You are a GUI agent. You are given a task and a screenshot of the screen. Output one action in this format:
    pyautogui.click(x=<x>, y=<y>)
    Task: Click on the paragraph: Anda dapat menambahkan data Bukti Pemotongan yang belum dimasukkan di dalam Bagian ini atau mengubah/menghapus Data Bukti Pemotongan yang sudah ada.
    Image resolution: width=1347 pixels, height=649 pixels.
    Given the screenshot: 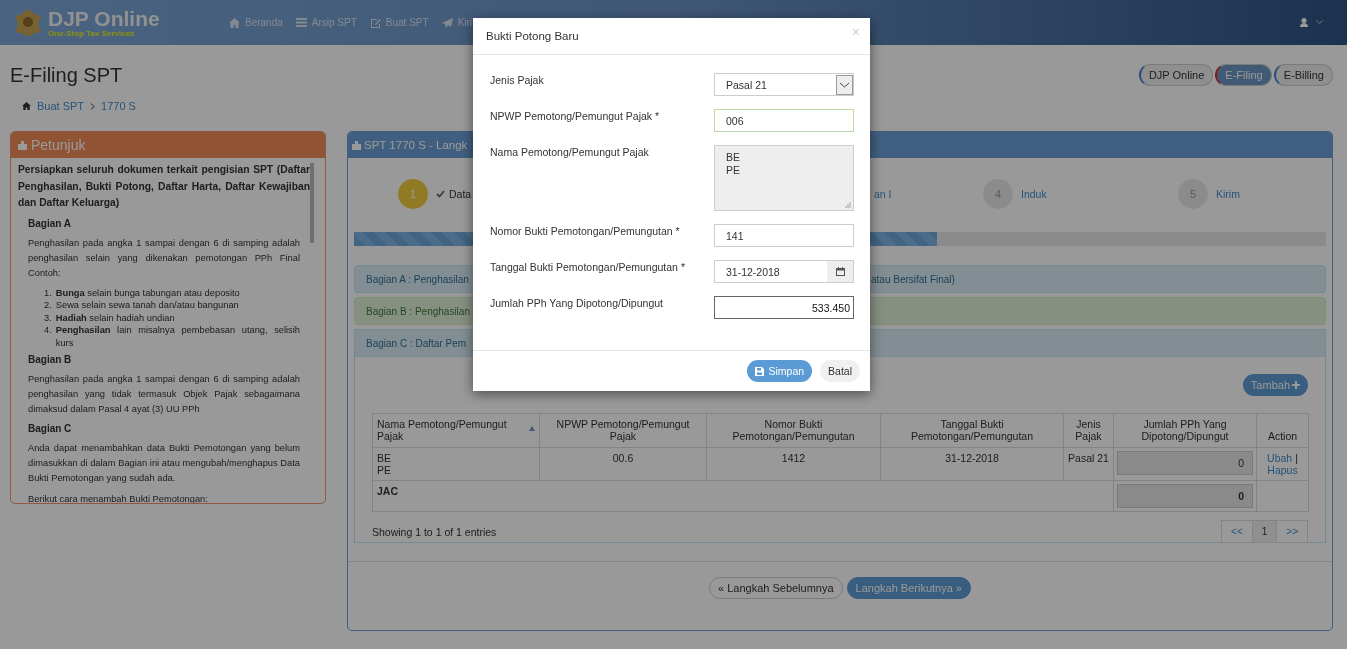 What is the action you would take?
    pyautogui.click(x=164, y=463)
    